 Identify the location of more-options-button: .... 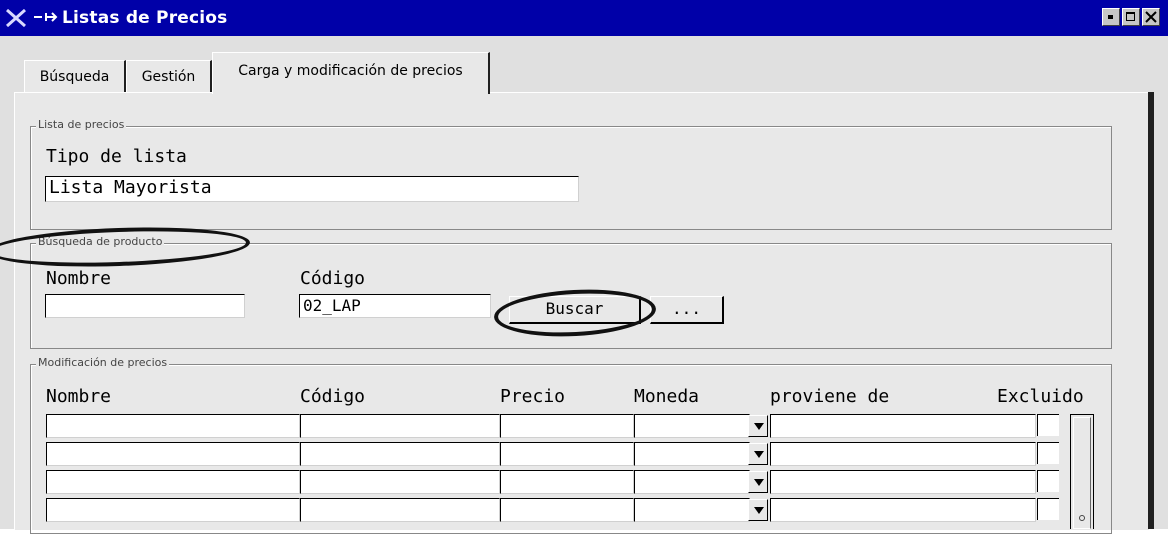
(687, 310).